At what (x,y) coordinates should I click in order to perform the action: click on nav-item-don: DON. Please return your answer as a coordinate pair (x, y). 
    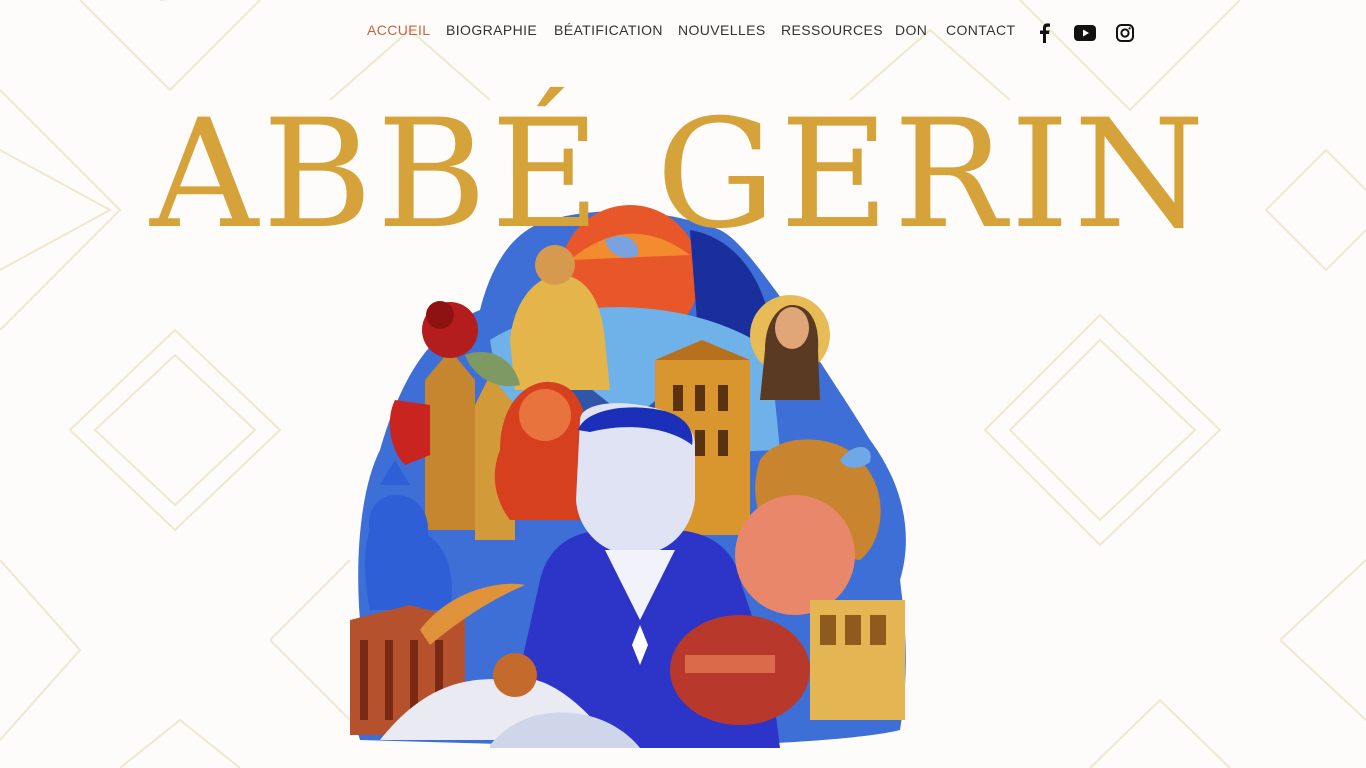
    Looking at the image, I should click on (911, 30).